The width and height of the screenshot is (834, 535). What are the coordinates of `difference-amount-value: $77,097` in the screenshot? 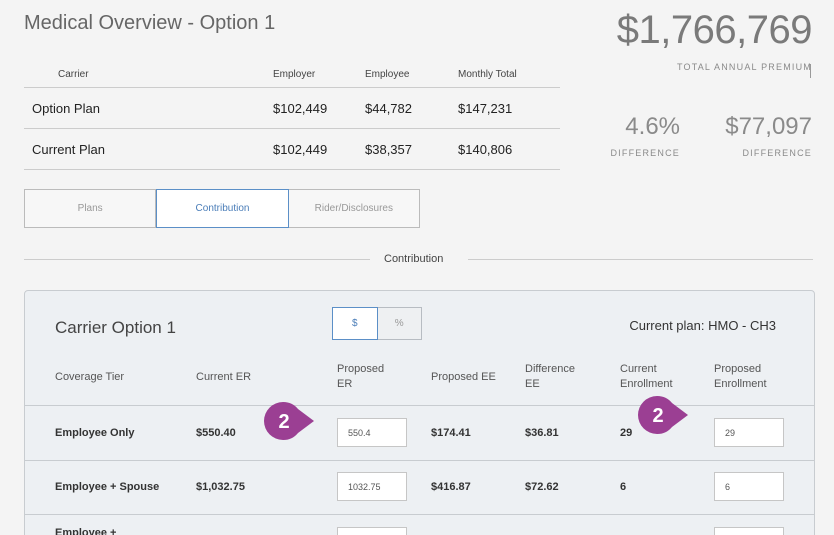 It's located at (768, 126).